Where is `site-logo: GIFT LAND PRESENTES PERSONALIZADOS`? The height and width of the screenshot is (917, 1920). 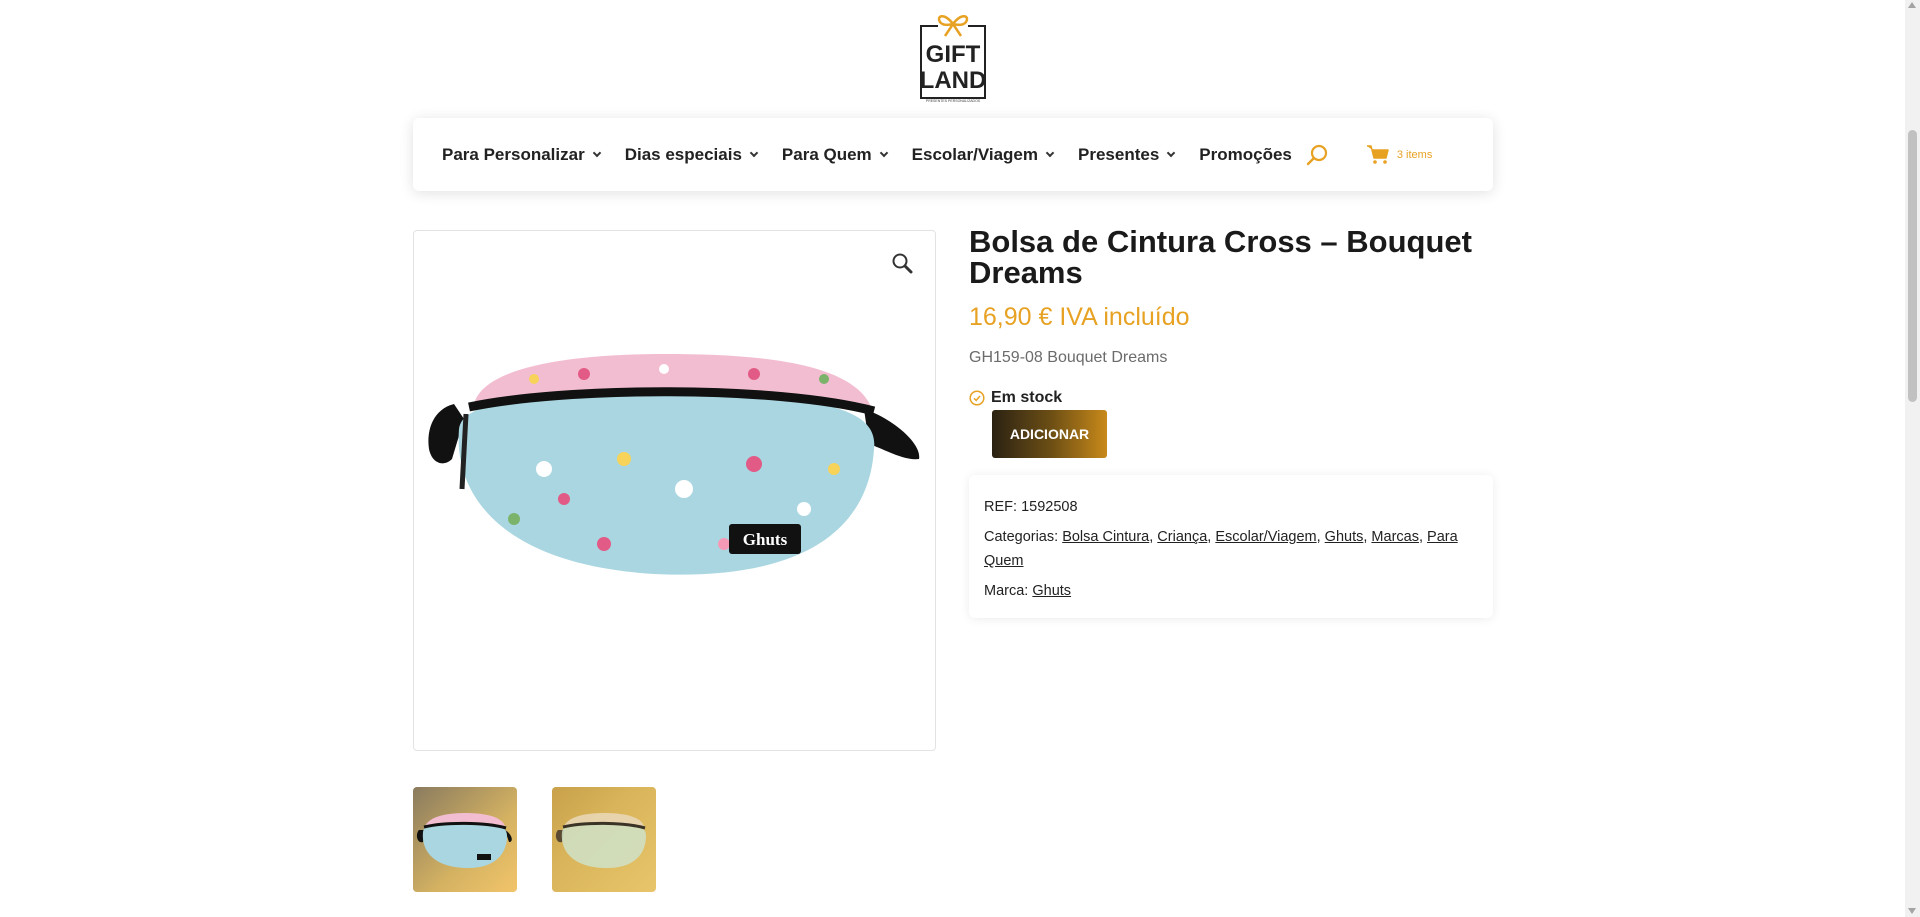 site-logo: GIFT LAND PRESENTES PERSONALIZADOS is located at coordinates (953, 57).